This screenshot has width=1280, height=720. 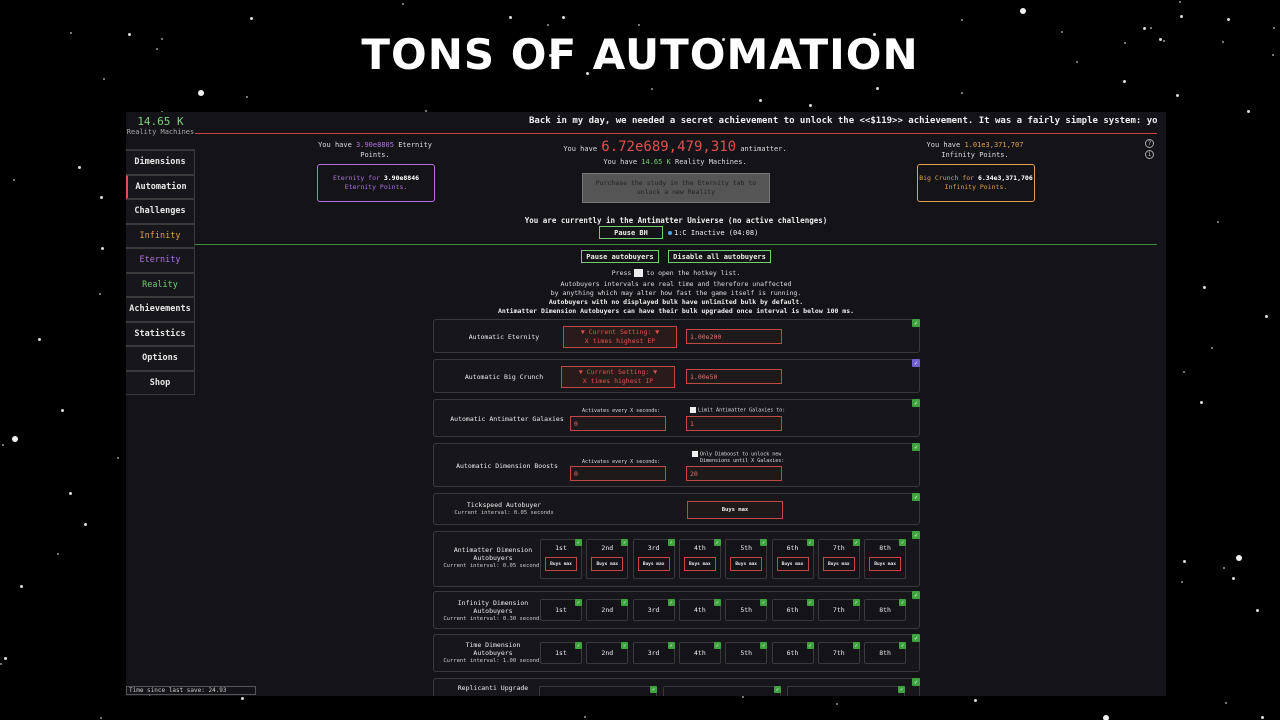 What do you see at coordinates (916, 323) in the screenshot?
I see `eternity-toggle-check-icon: ✓` at bounding box center [916, 323].